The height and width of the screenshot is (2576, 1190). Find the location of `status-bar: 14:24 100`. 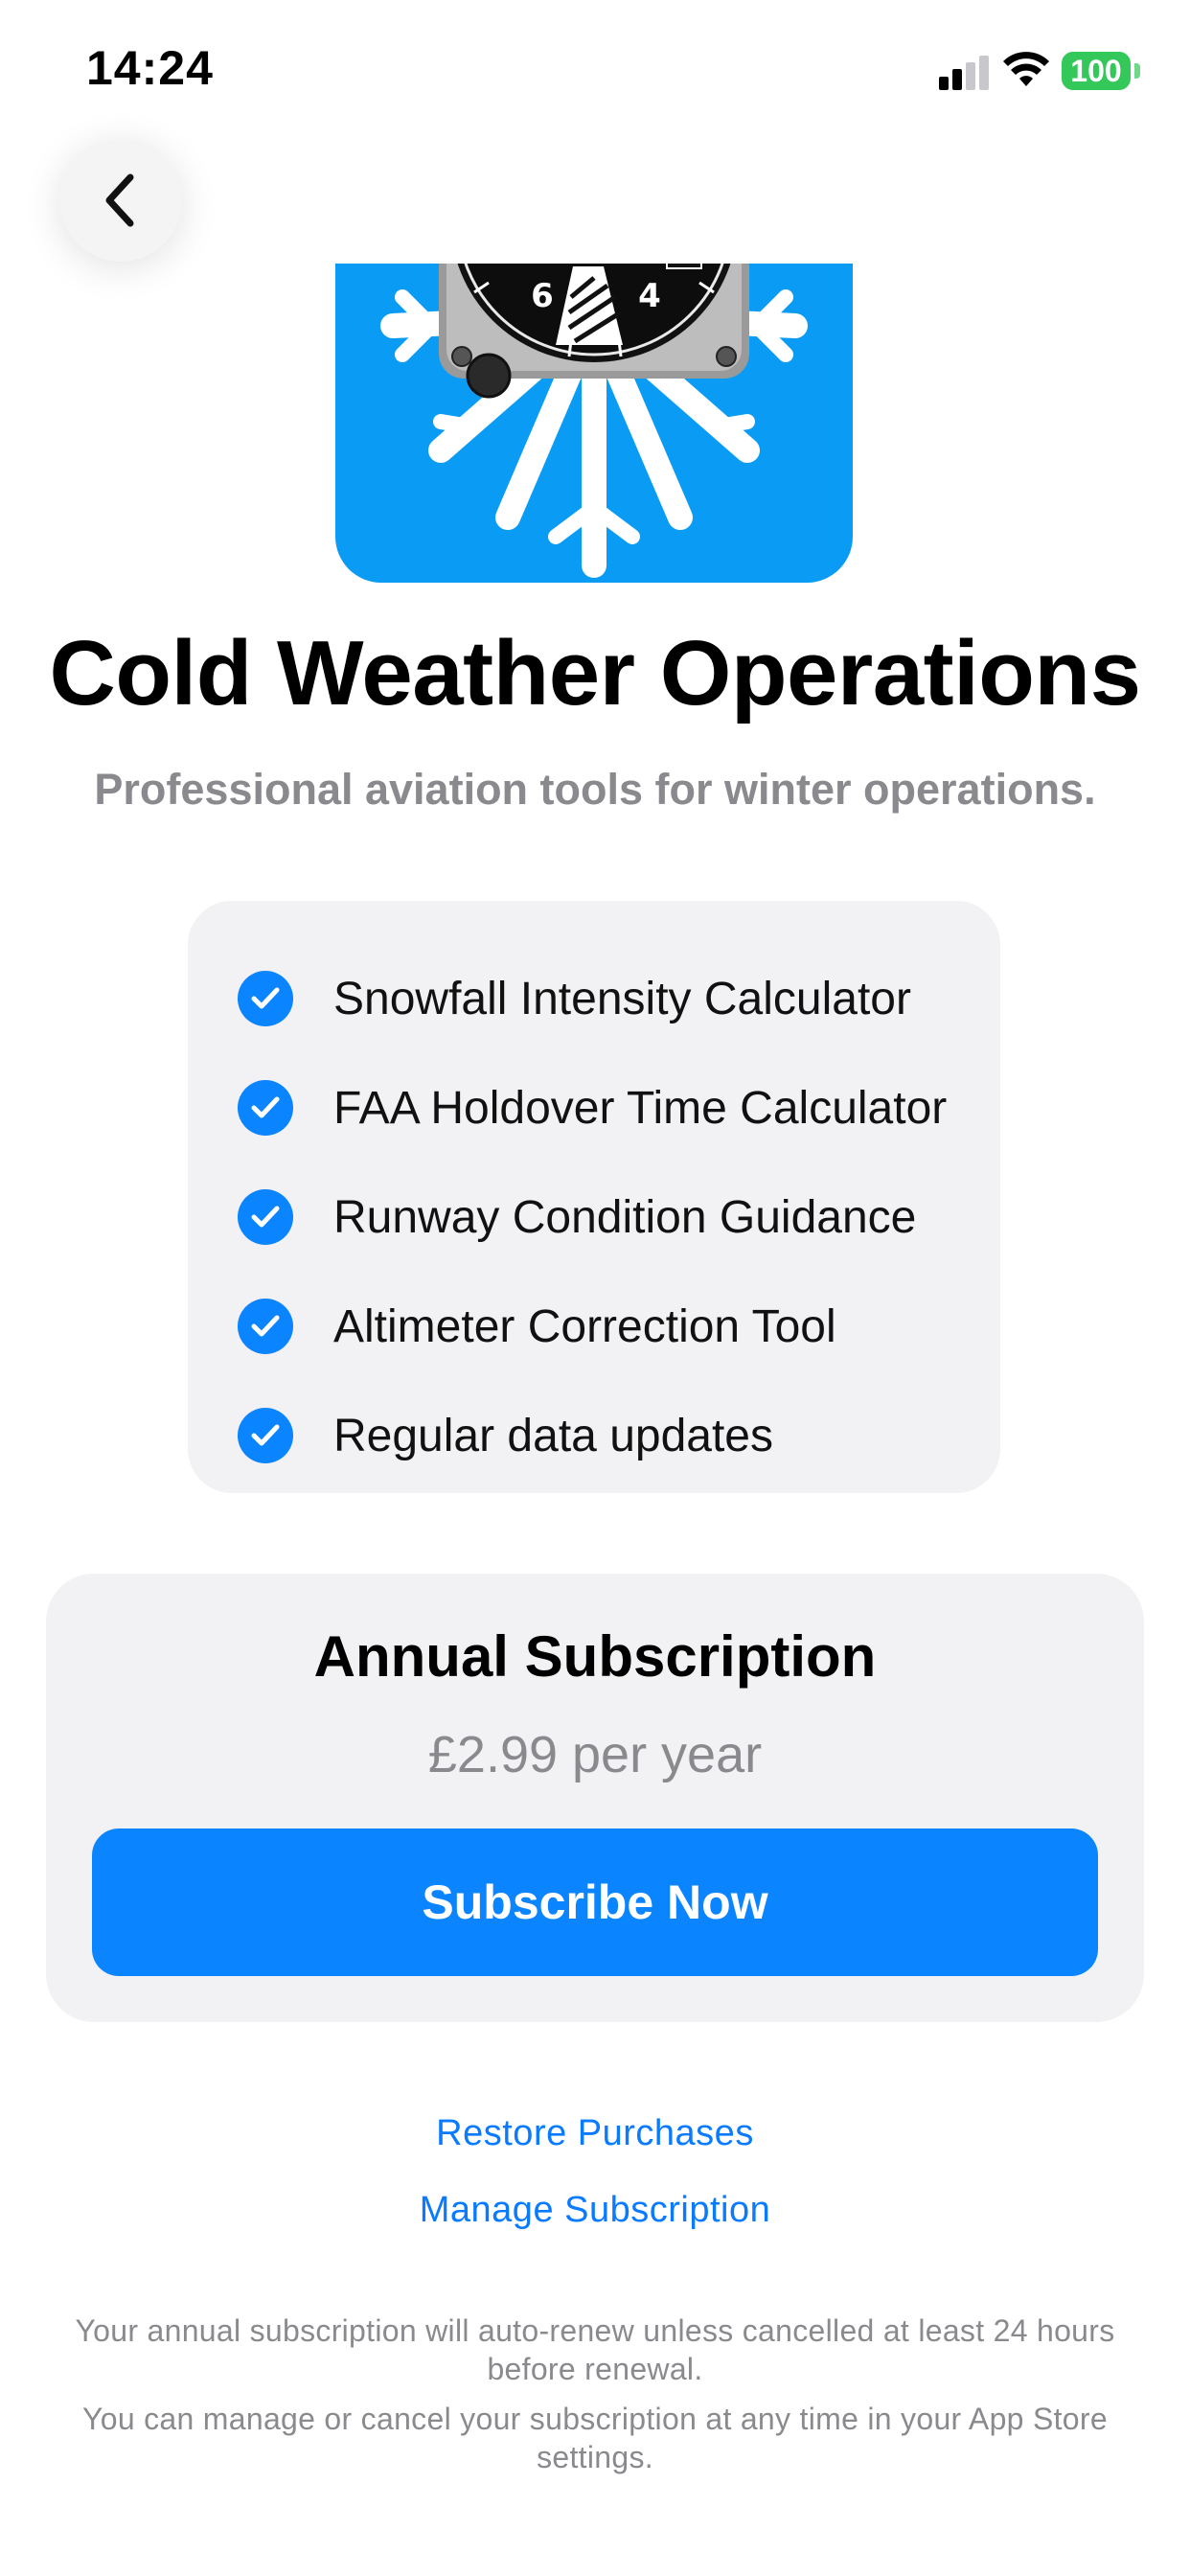

status-bar: 14:24 100 is located at coordinates (595, 72).